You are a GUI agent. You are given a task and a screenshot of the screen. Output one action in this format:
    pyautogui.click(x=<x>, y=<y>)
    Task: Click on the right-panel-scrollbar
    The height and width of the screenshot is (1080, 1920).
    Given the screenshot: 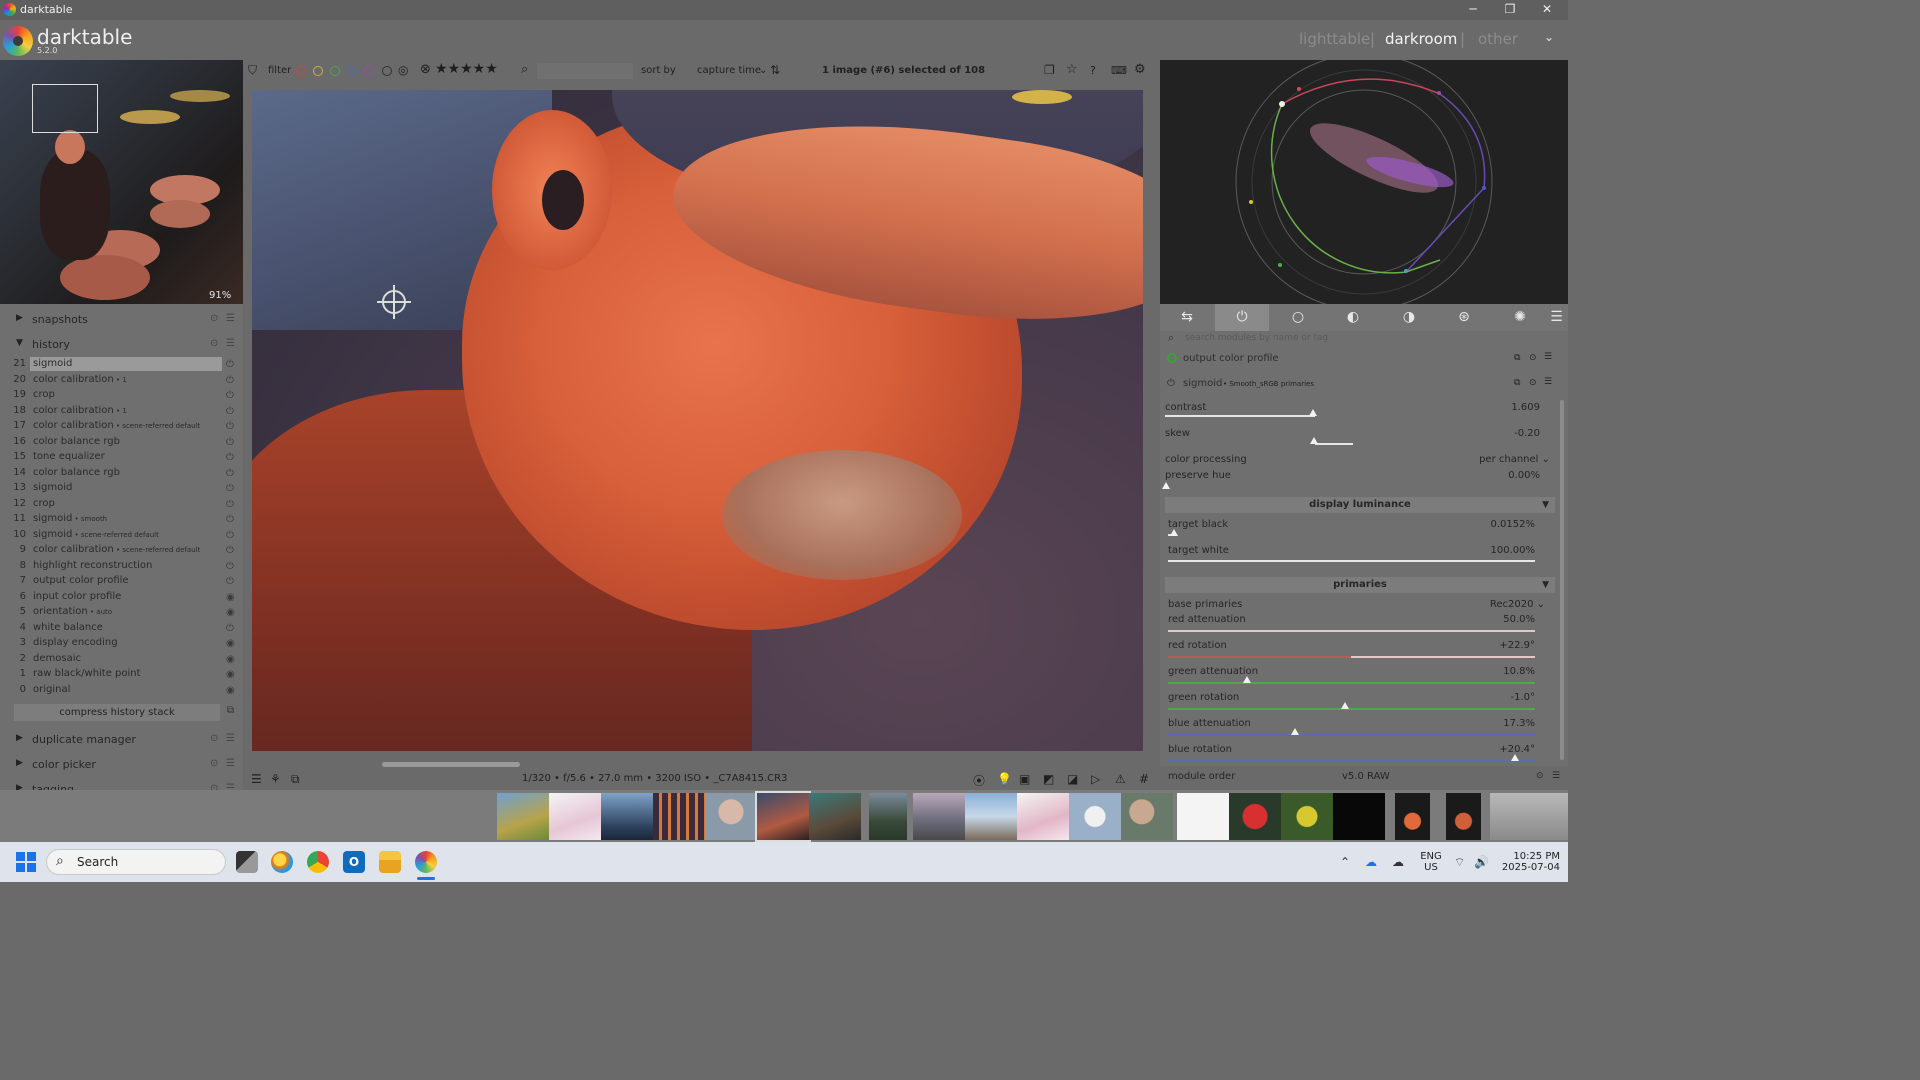 What is the action you would take?
    pyautogui.click(x=1562, y=580)
    